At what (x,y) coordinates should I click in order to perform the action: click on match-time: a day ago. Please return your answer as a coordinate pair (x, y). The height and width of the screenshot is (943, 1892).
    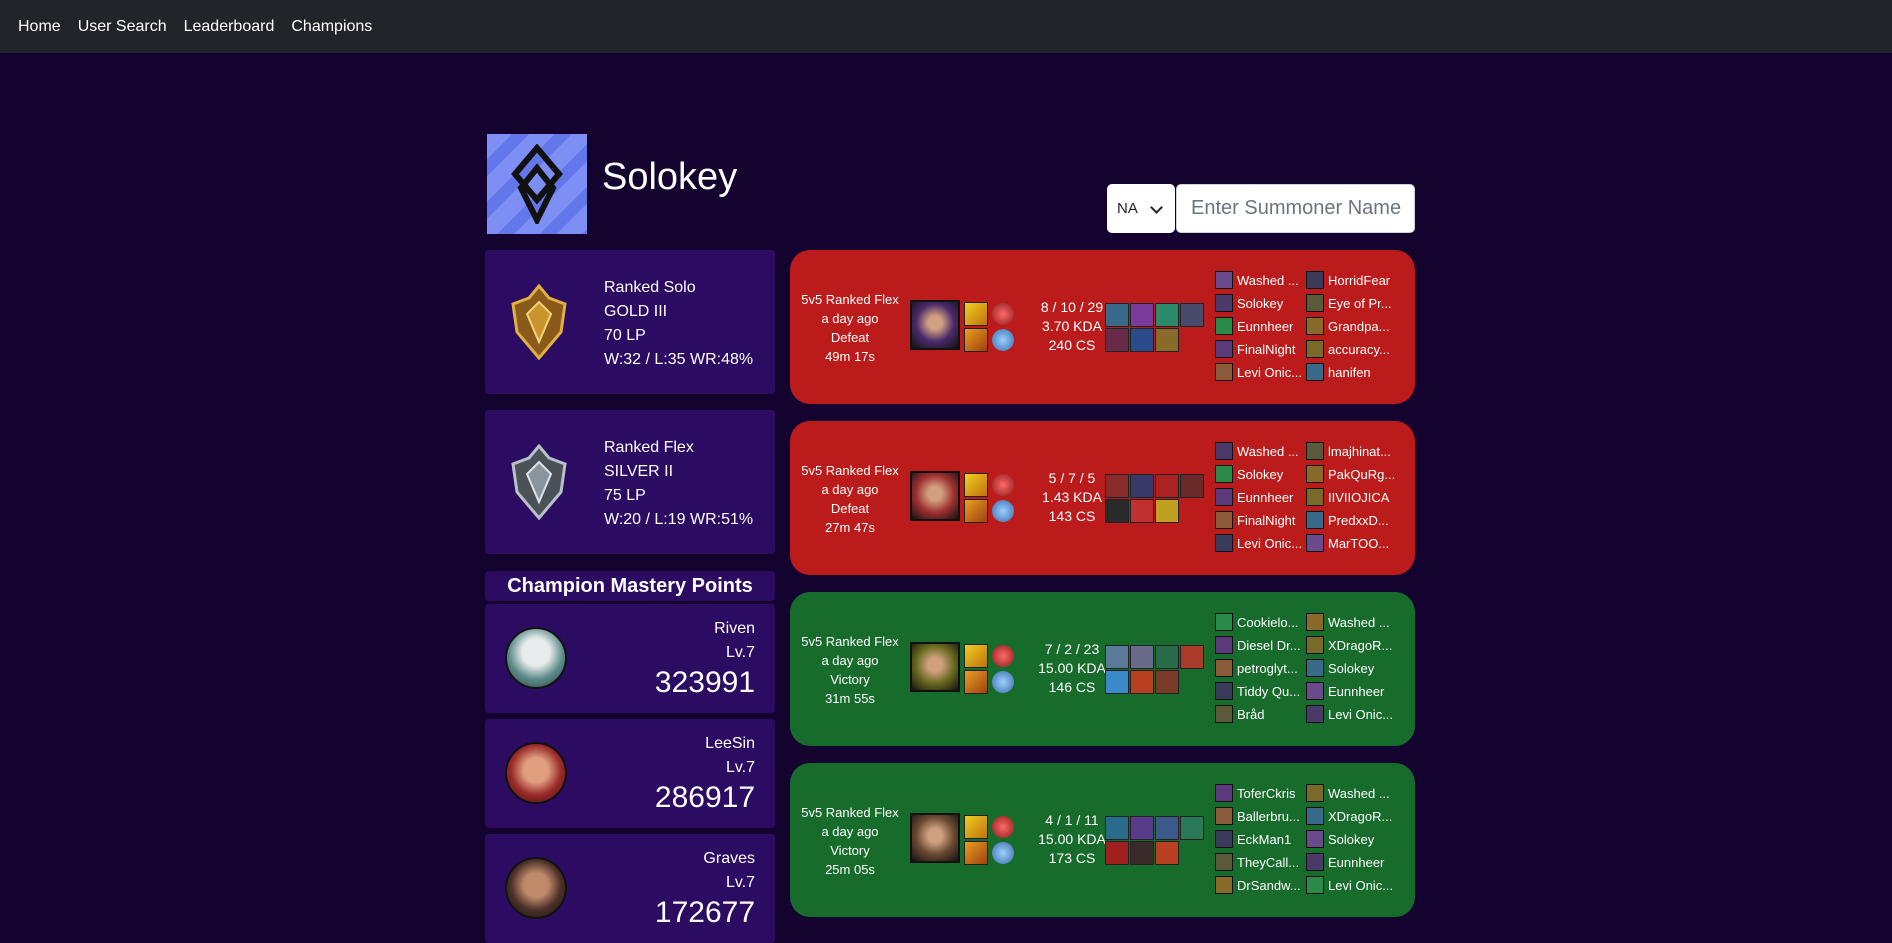
    Looking at the image, I should click on (850, 660).